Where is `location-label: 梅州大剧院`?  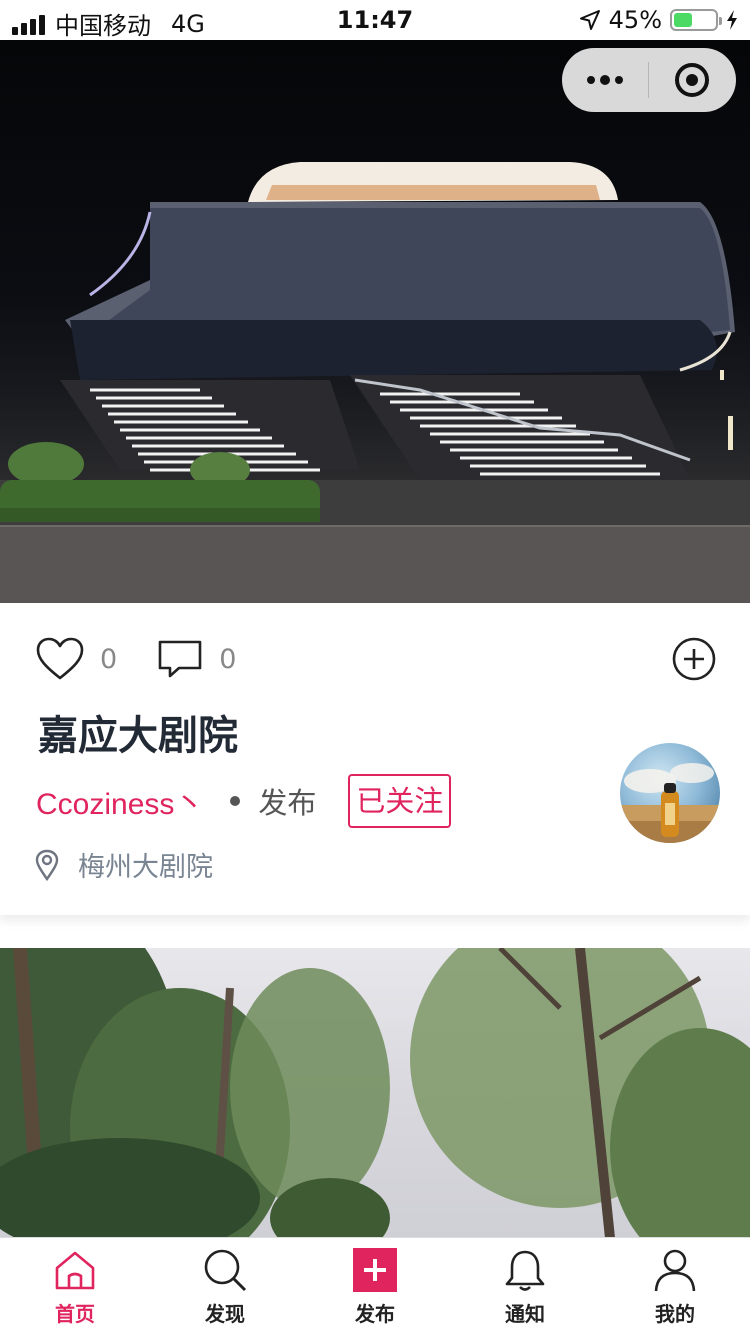
location-label: 梅州大剧院 is located at coordinates (145, 867).